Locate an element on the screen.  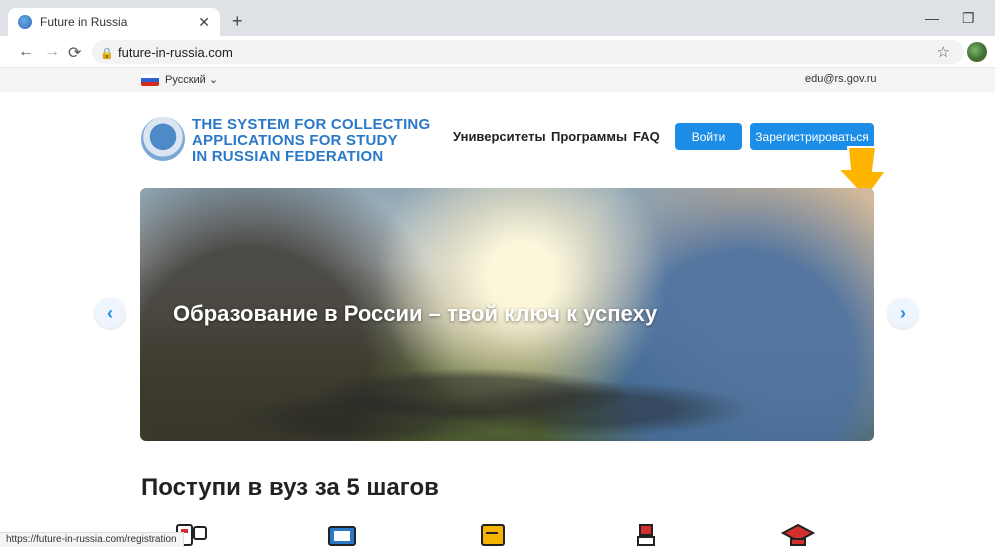
nav-programs: Программы is located at coordinates (589, 136).